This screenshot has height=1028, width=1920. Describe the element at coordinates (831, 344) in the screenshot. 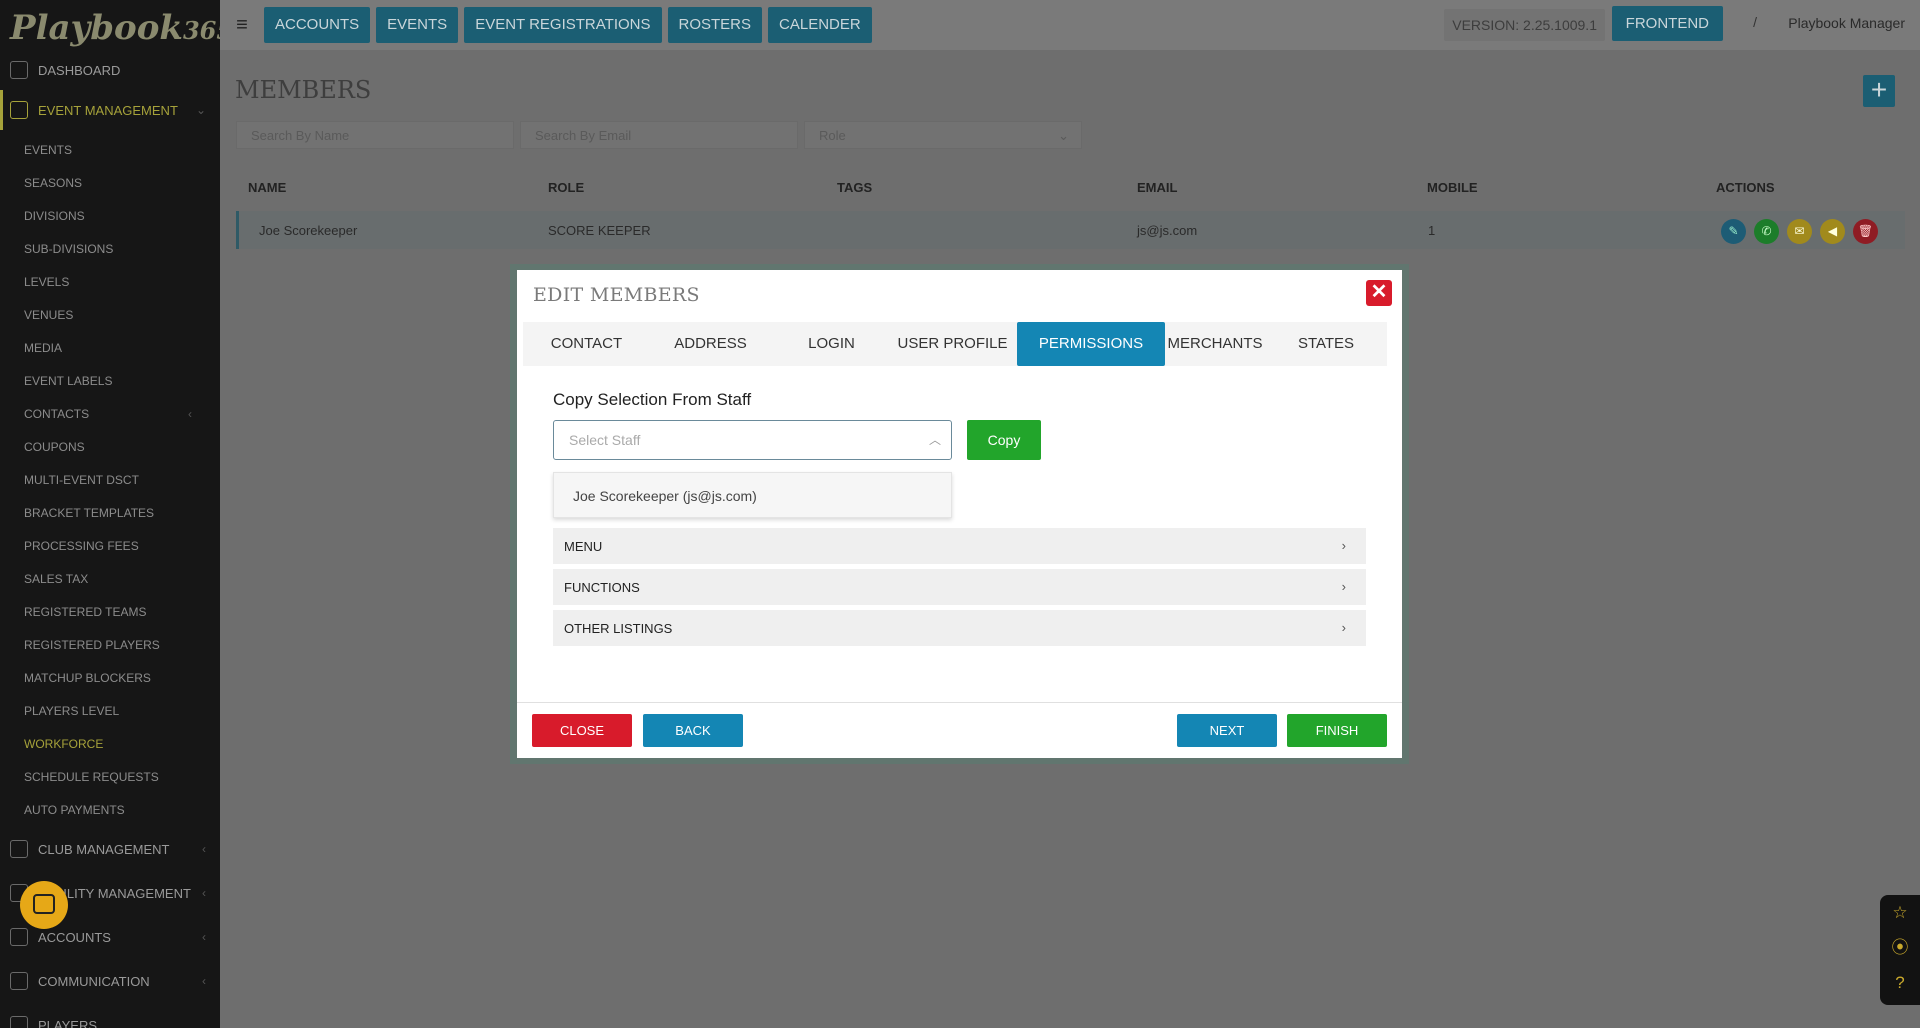

I see `tab-login: LOGIN` at that location.